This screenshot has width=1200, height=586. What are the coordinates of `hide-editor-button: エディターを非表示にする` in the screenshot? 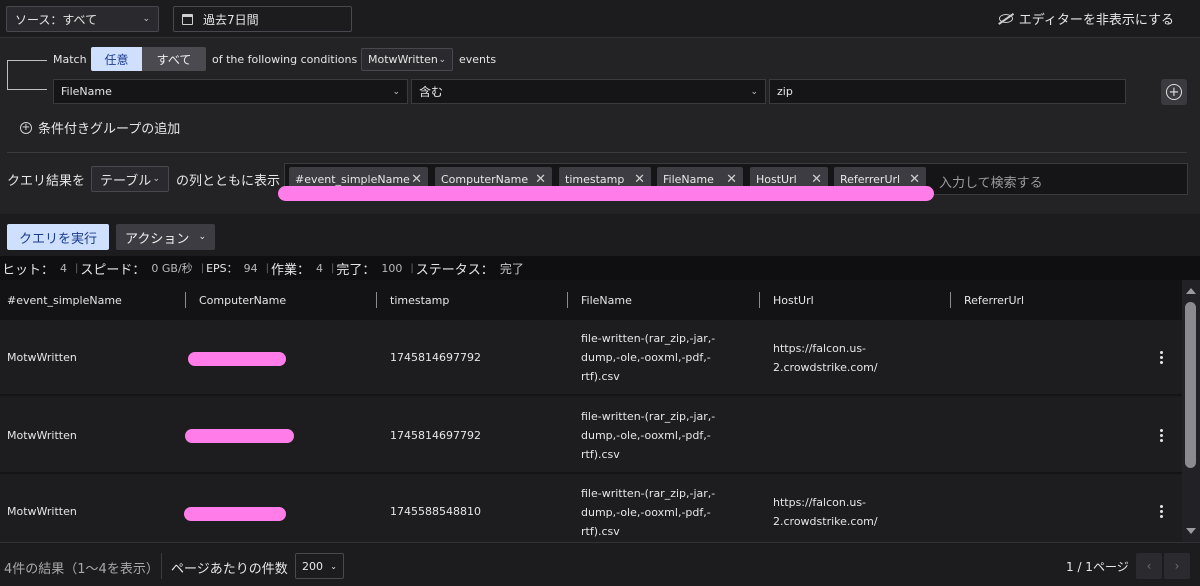 It's located at (1086, 18).